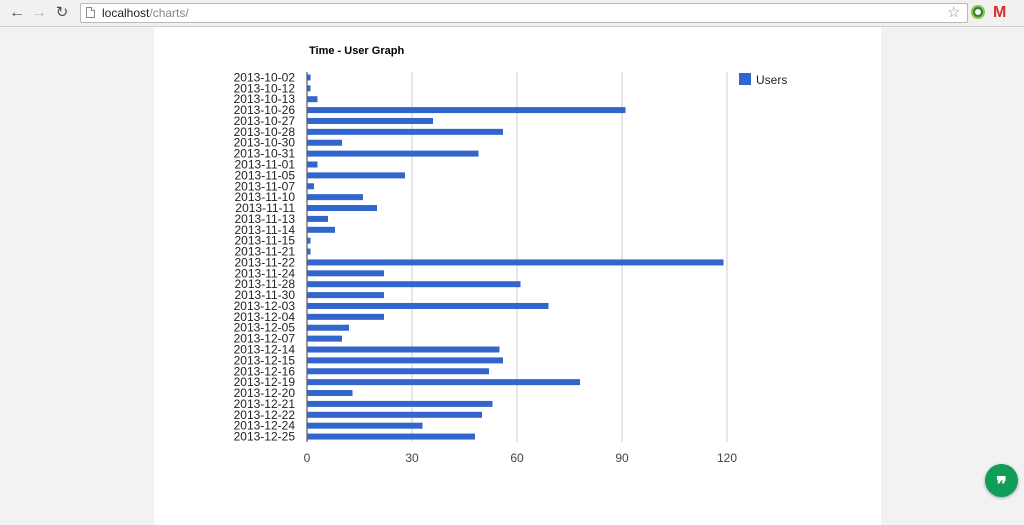 The width and height of the screenshot is (1024, 525). What do you see at coordinates (39, 13) in the screenshot?
I see `arrow-right-icon: →` at bounding box center [39, 13].